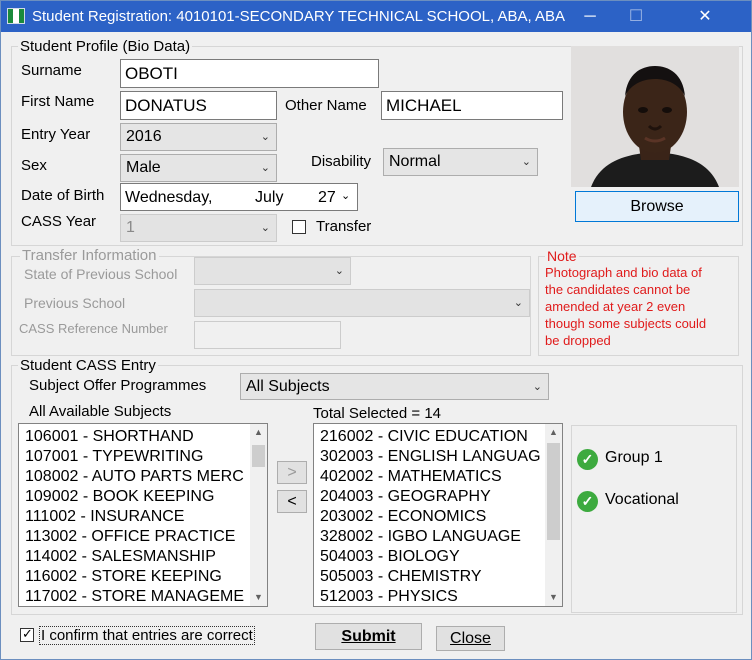 This screenshot has height=660, width=752. What do you see at coordinates (100, 411) in the screenshot?
I see `available-label: All Available Subjects` at bounding box center [100, 411].